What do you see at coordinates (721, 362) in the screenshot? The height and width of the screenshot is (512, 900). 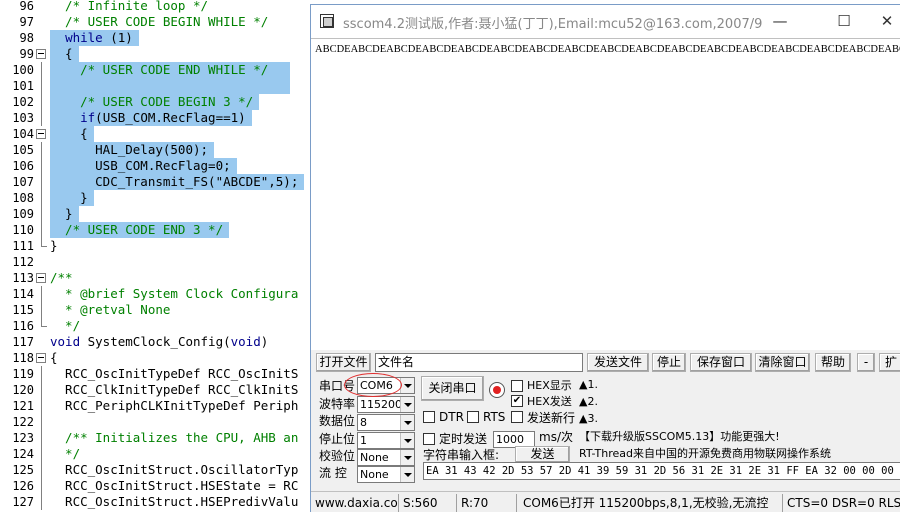 I see `save-window-button: 保存窗口` at bounding box center [721, 362].